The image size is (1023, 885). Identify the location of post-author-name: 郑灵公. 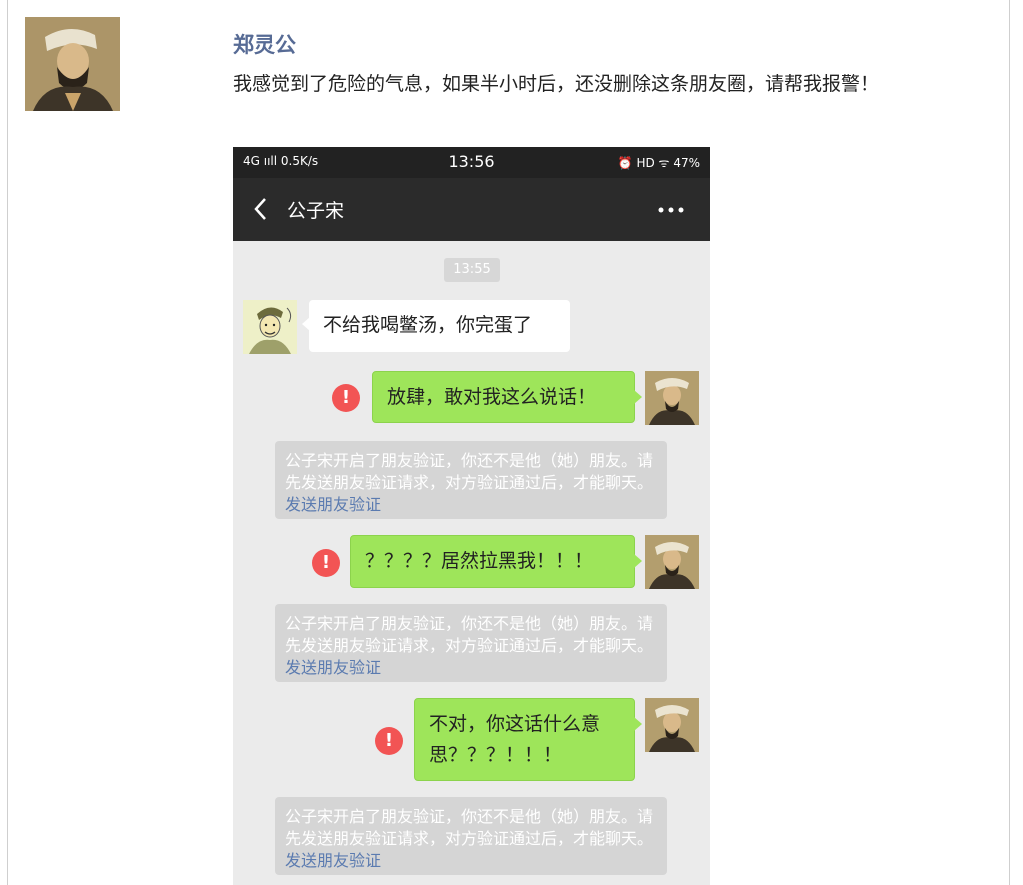
(264, 44).